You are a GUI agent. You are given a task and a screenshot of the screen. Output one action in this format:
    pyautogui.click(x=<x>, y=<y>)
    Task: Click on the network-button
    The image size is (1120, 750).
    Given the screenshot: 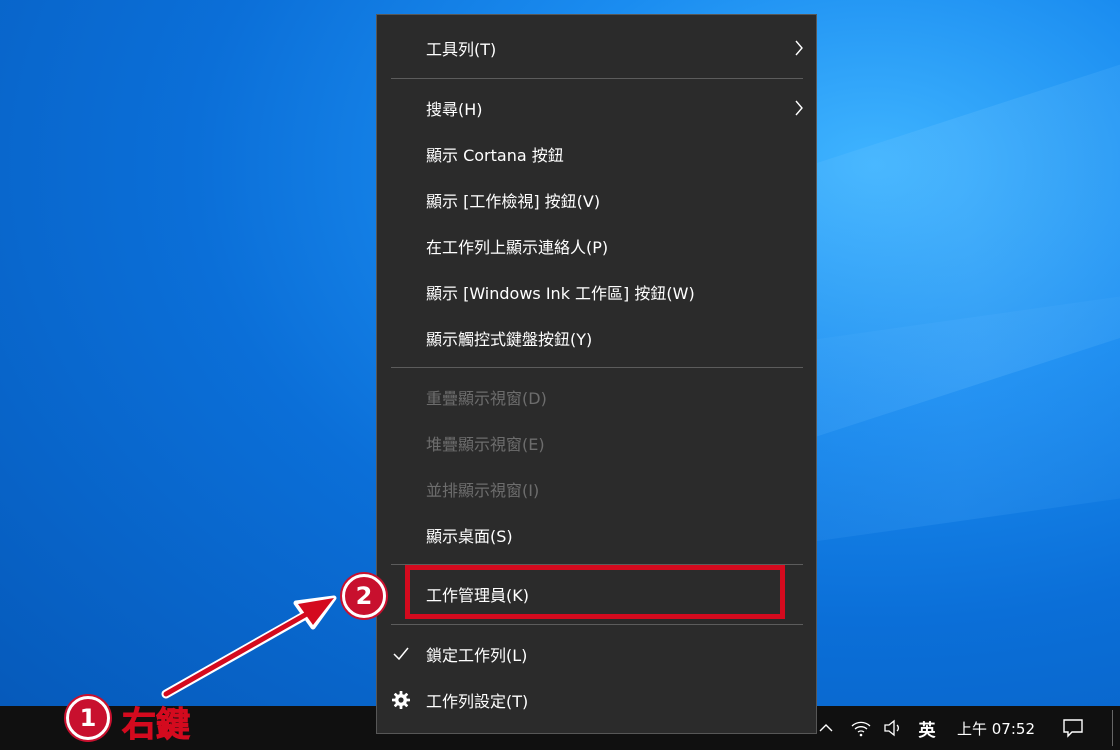 What is the action you would take?
    pyautogui.click(x=861, y=728)
    